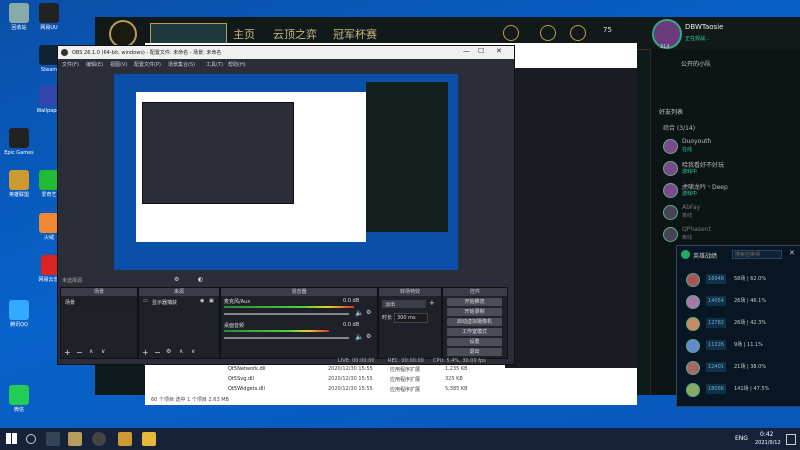  I want to click on hero-row: 14054 26场 | 46.1%, so click(739, 301).